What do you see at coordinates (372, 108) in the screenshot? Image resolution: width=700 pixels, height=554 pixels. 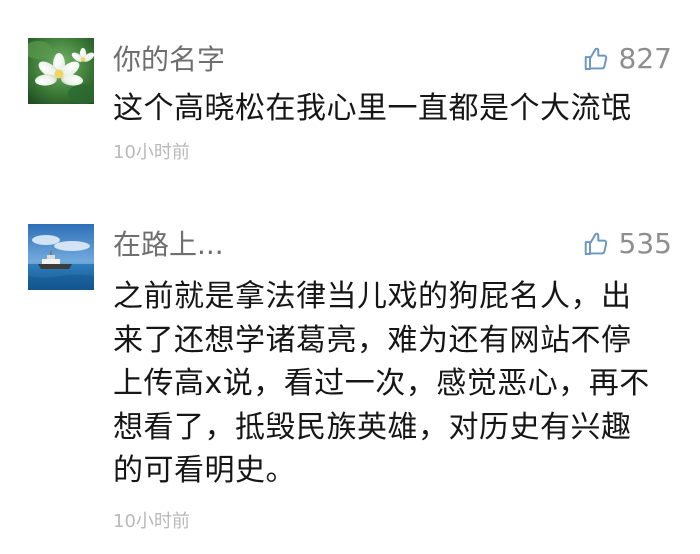 I see `comment-text: 这个高晓松在我心里一直都是个大流氓` at bounding box center [372, 108].